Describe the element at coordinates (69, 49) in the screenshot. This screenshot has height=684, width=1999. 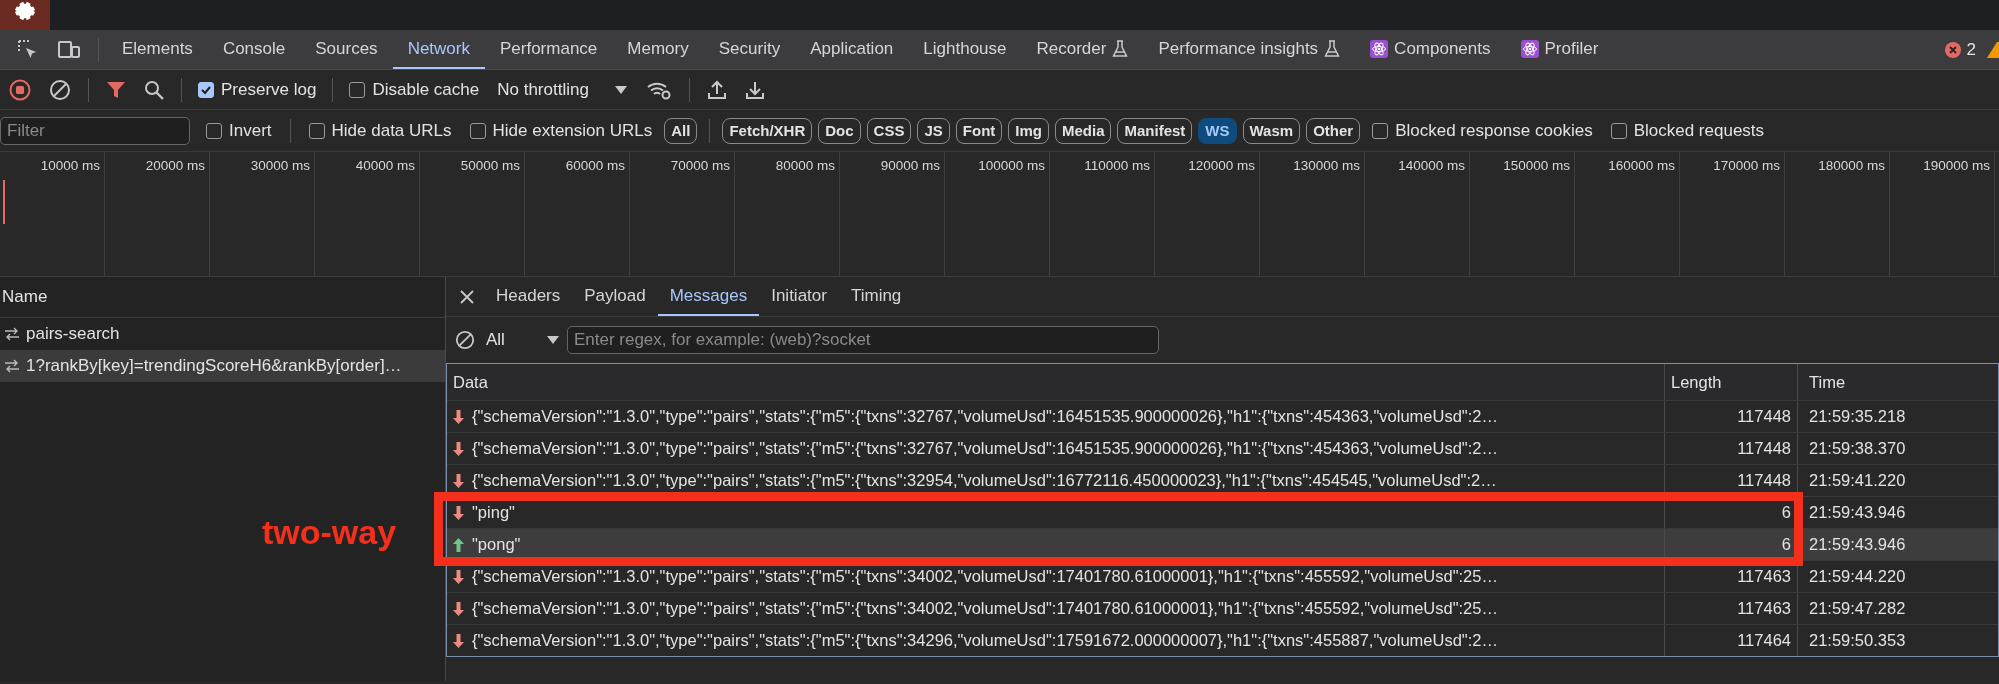
I see `device-icon` at that location.